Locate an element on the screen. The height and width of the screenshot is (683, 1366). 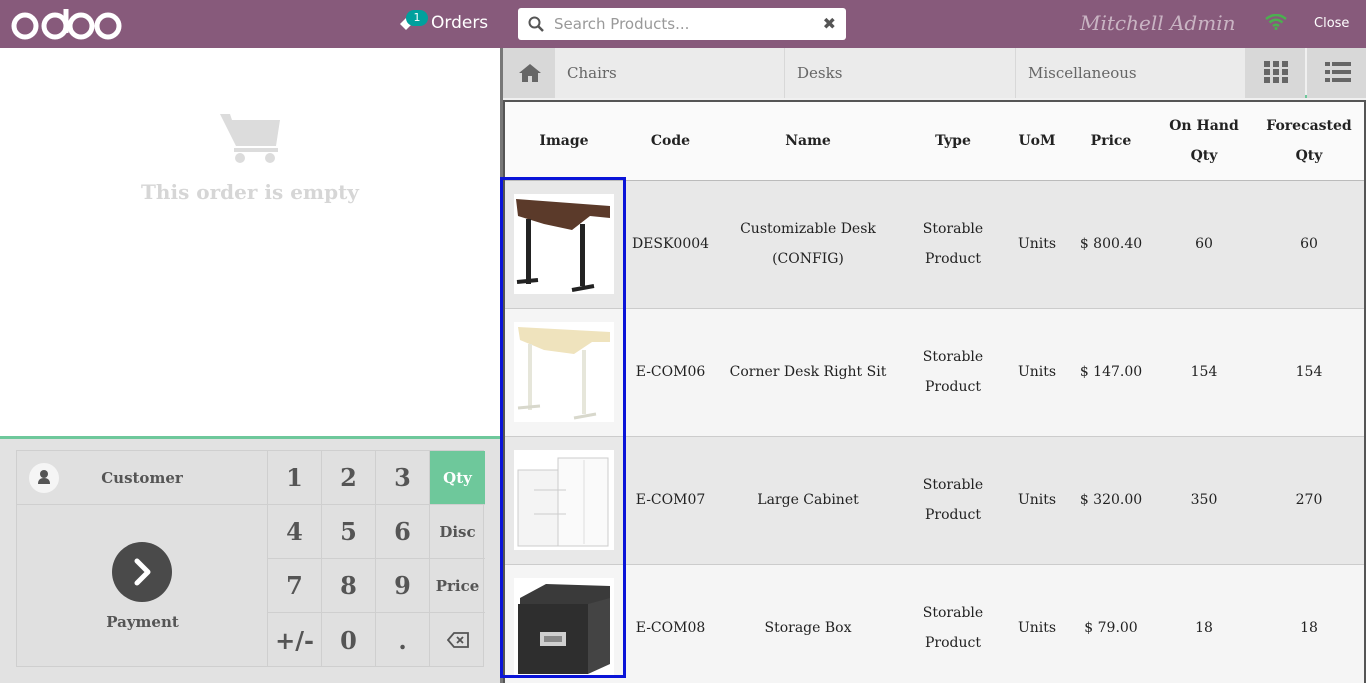
clear-search-icon: ✖ is located at coordinates (829, 23).